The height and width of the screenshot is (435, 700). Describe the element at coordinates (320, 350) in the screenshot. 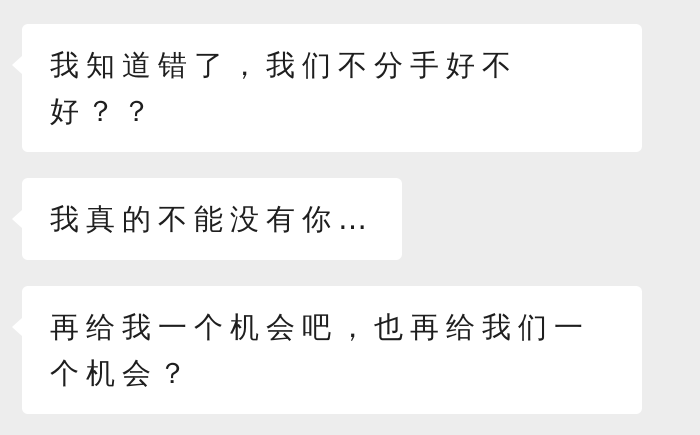

I see `message-text: 再给我一个机会吧，也再给我们一个机会？` at that location.